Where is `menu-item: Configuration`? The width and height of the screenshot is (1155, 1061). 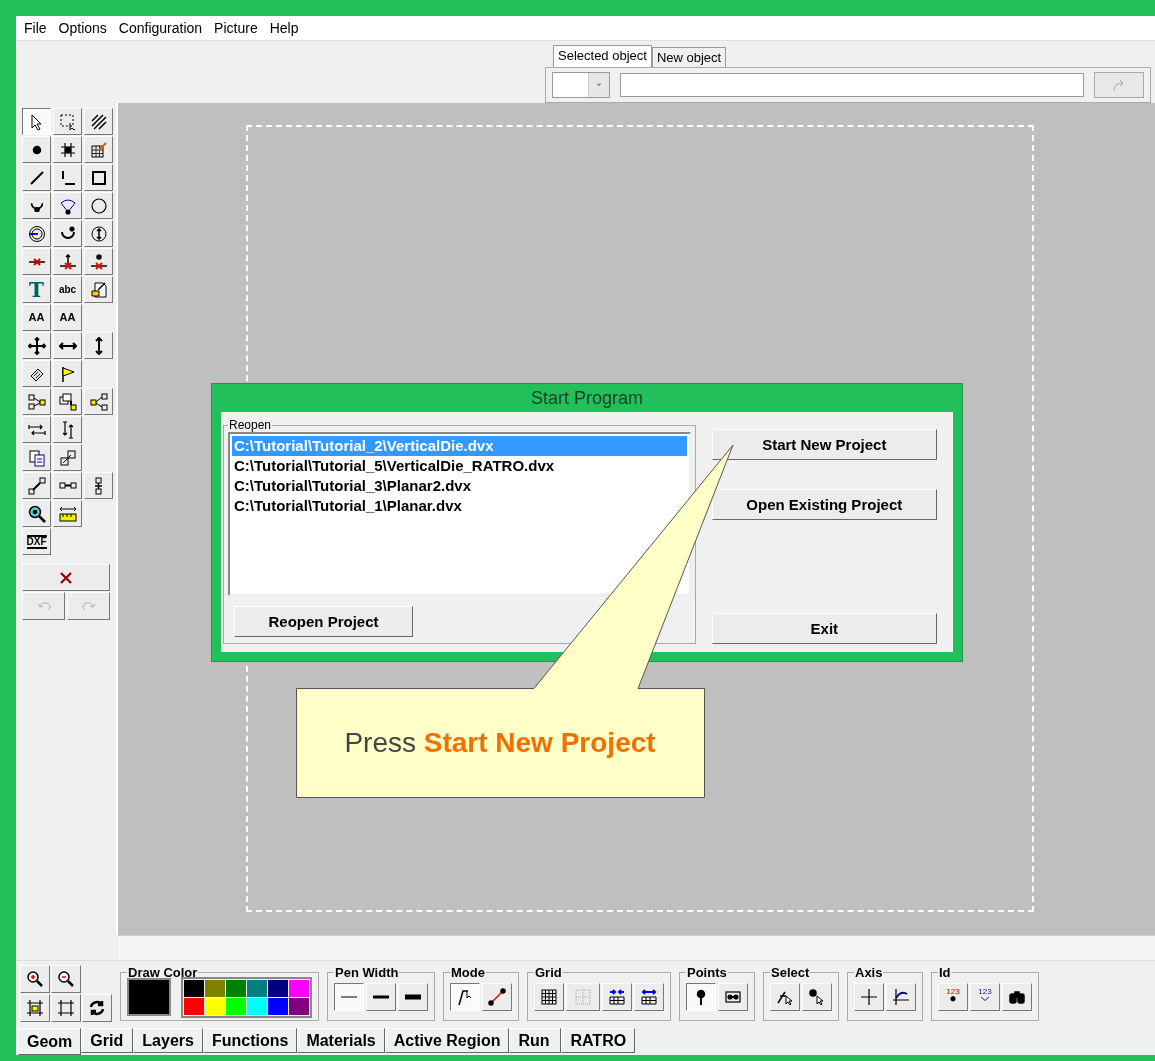 menu-item: Configuration is located at coordinates (160, 28).